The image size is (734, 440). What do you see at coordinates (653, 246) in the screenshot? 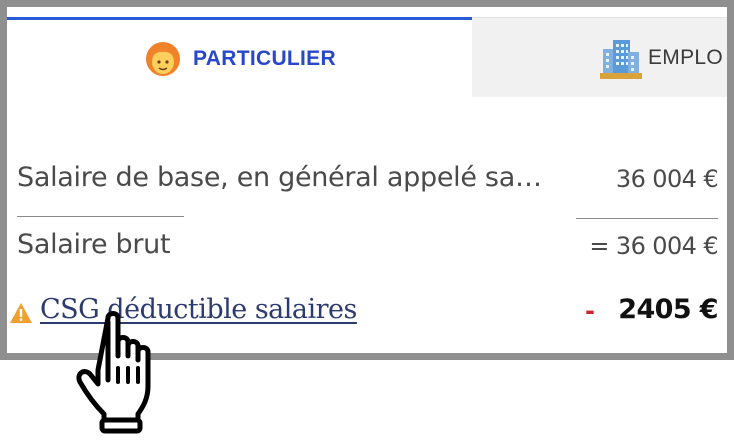
I see `gross-salary-value: = 36 004 €` at bounding box center [653, 246].